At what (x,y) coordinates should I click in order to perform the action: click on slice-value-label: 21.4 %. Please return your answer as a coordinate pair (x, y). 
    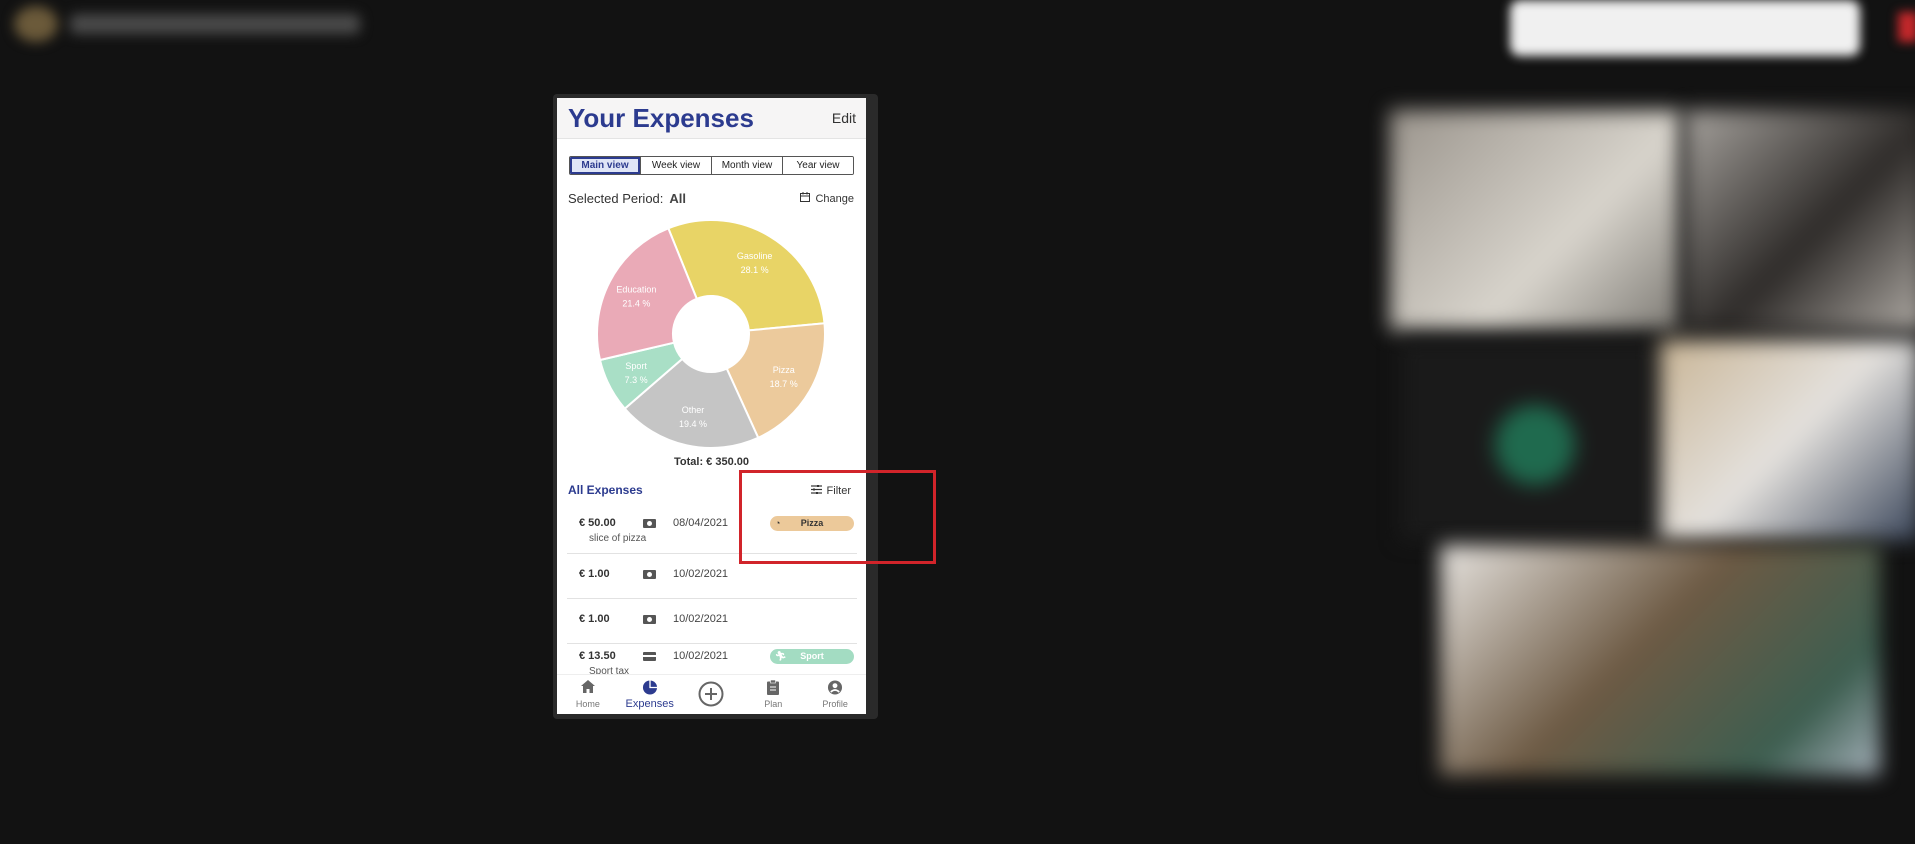
    Looking at the image, I should click on (636, 303).